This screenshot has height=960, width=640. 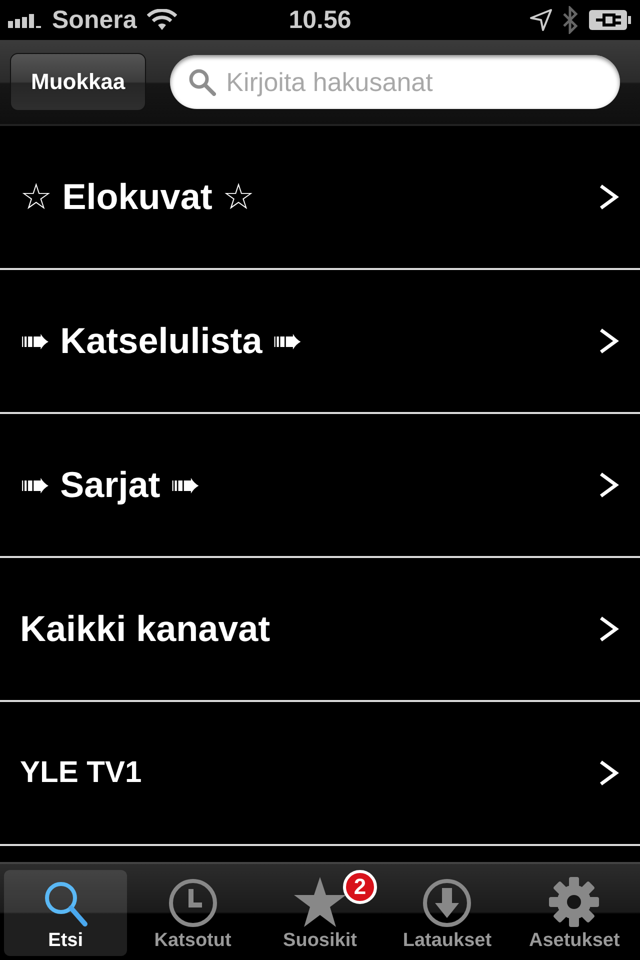 I want to click on settings-icon, so click(x=574, y=902).